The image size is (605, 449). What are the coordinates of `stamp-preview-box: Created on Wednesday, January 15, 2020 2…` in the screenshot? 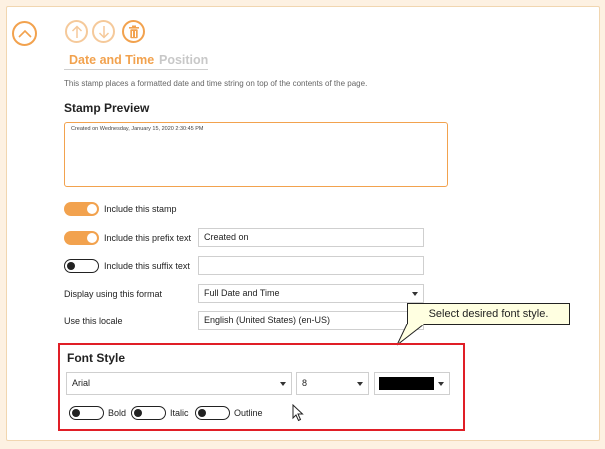 It's located at (256, 154).